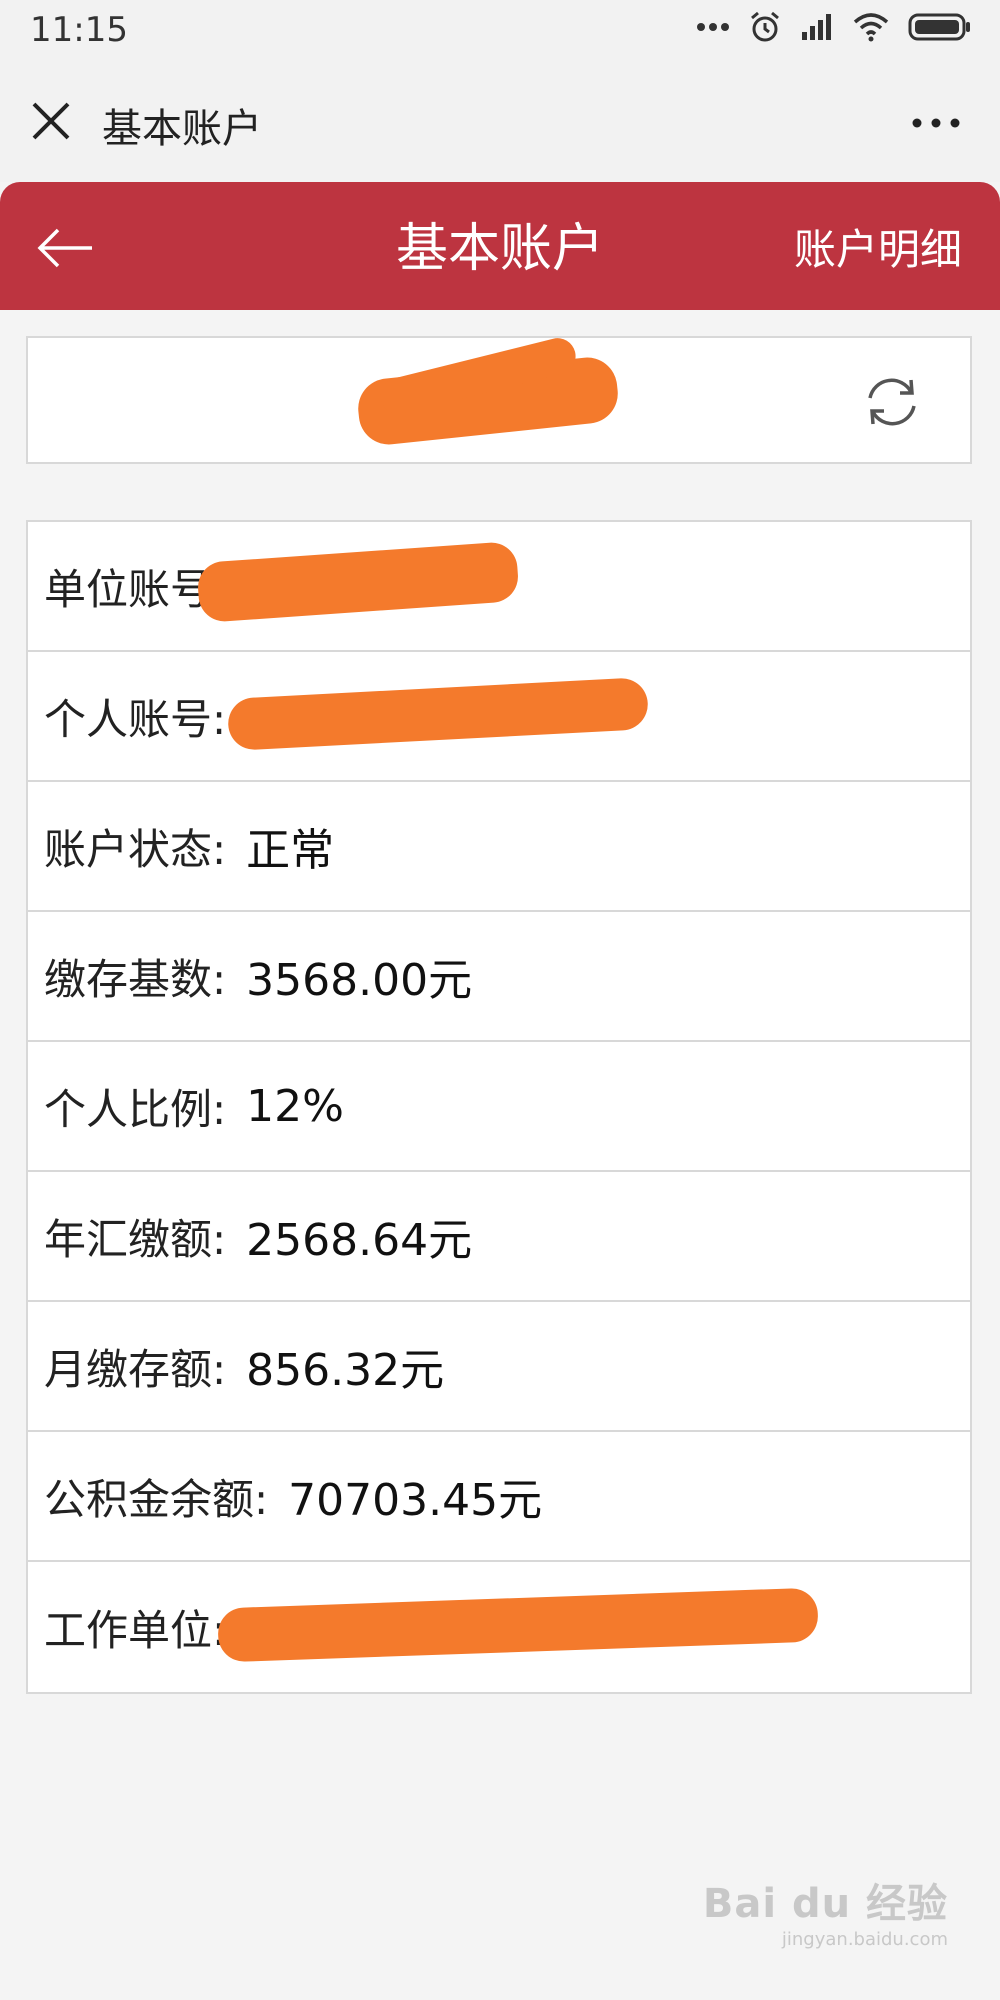 Image resolution: width=1000 pixels, height=2000 pixels. Describe the element at coordinates (65, 248) in the screenshot. I see `back-arrow-icon` at that location.